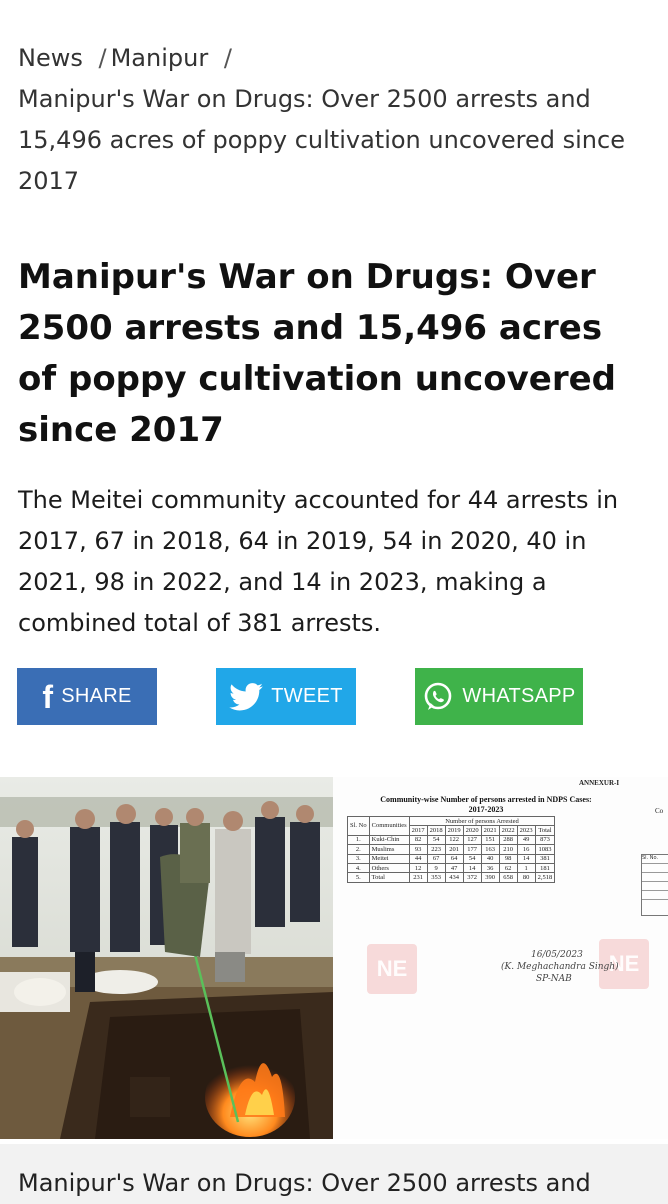 The image size is (668, 1204). I want to click on table-year-cell: 2021, so click(490, 830).